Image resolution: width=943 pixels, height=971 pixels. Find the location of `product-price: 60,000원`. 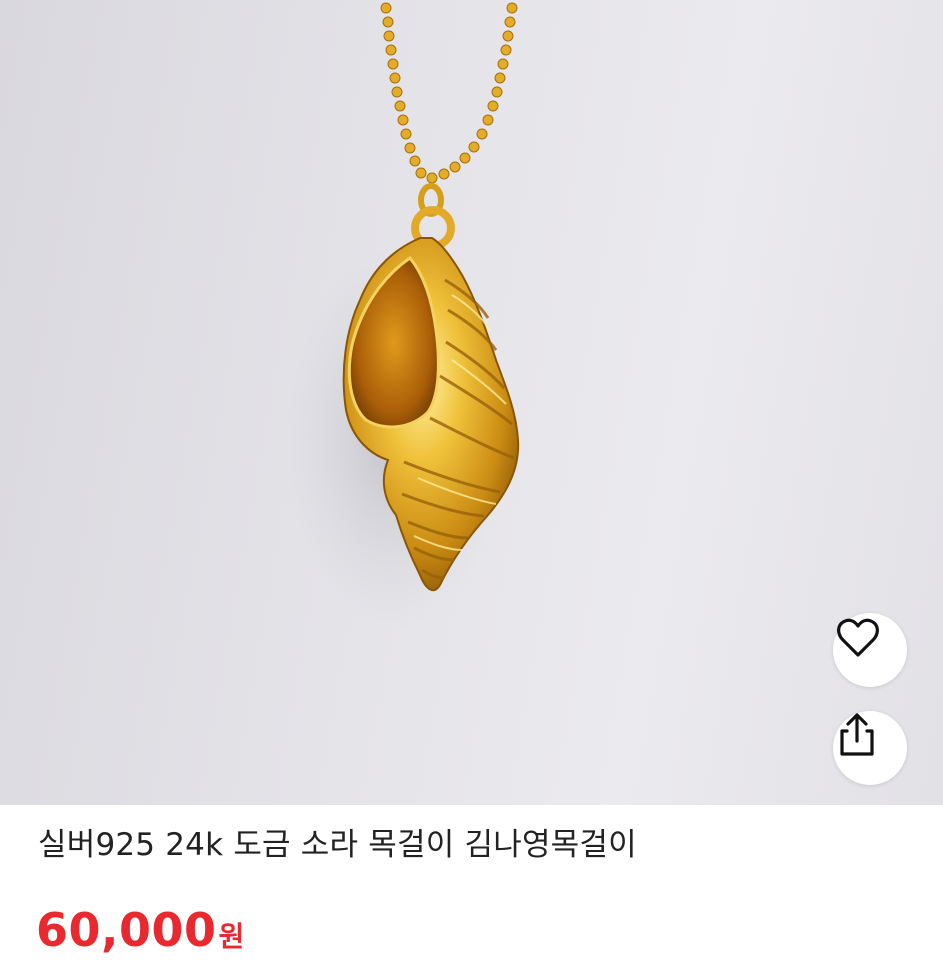

product-price: 60,000원 is located at coordinates (140, 935).